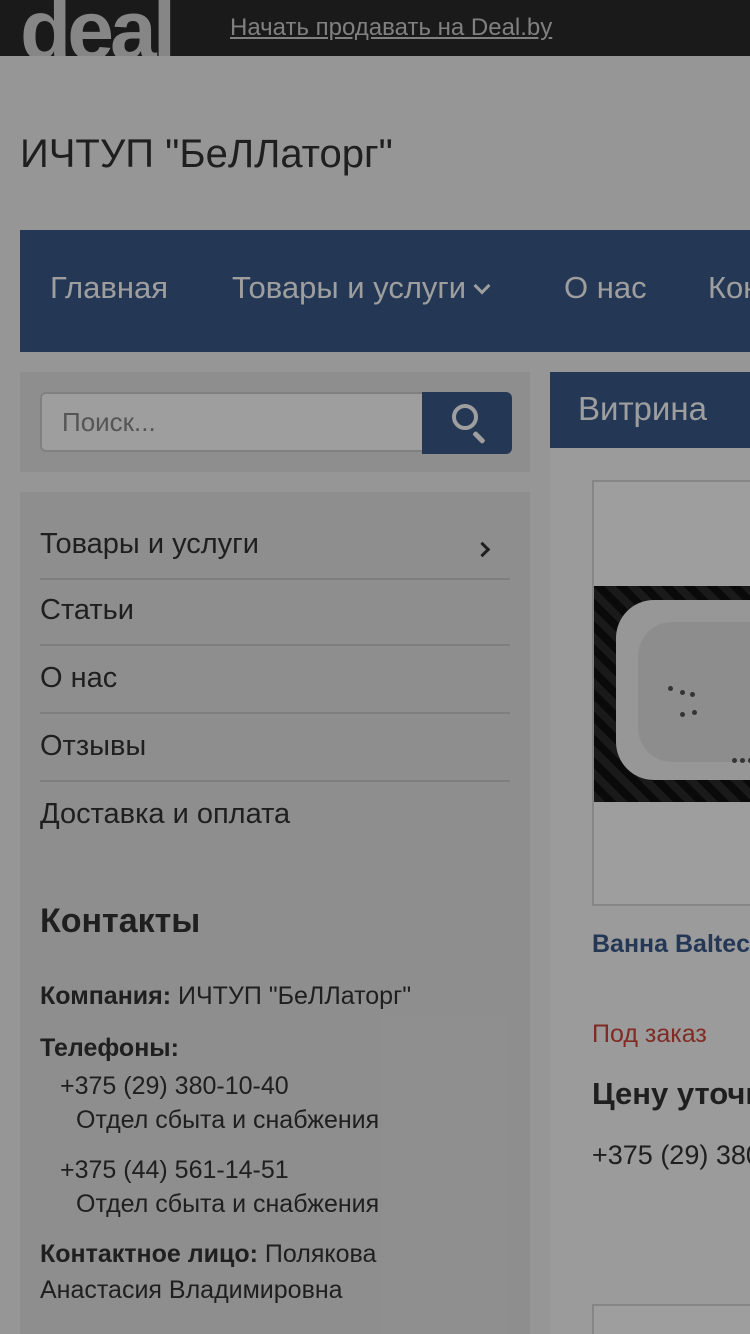 This screenshot has width=750, height=1334. I want to click on contact-person: Контактное лицо: Полякова, so click(208, 1254).